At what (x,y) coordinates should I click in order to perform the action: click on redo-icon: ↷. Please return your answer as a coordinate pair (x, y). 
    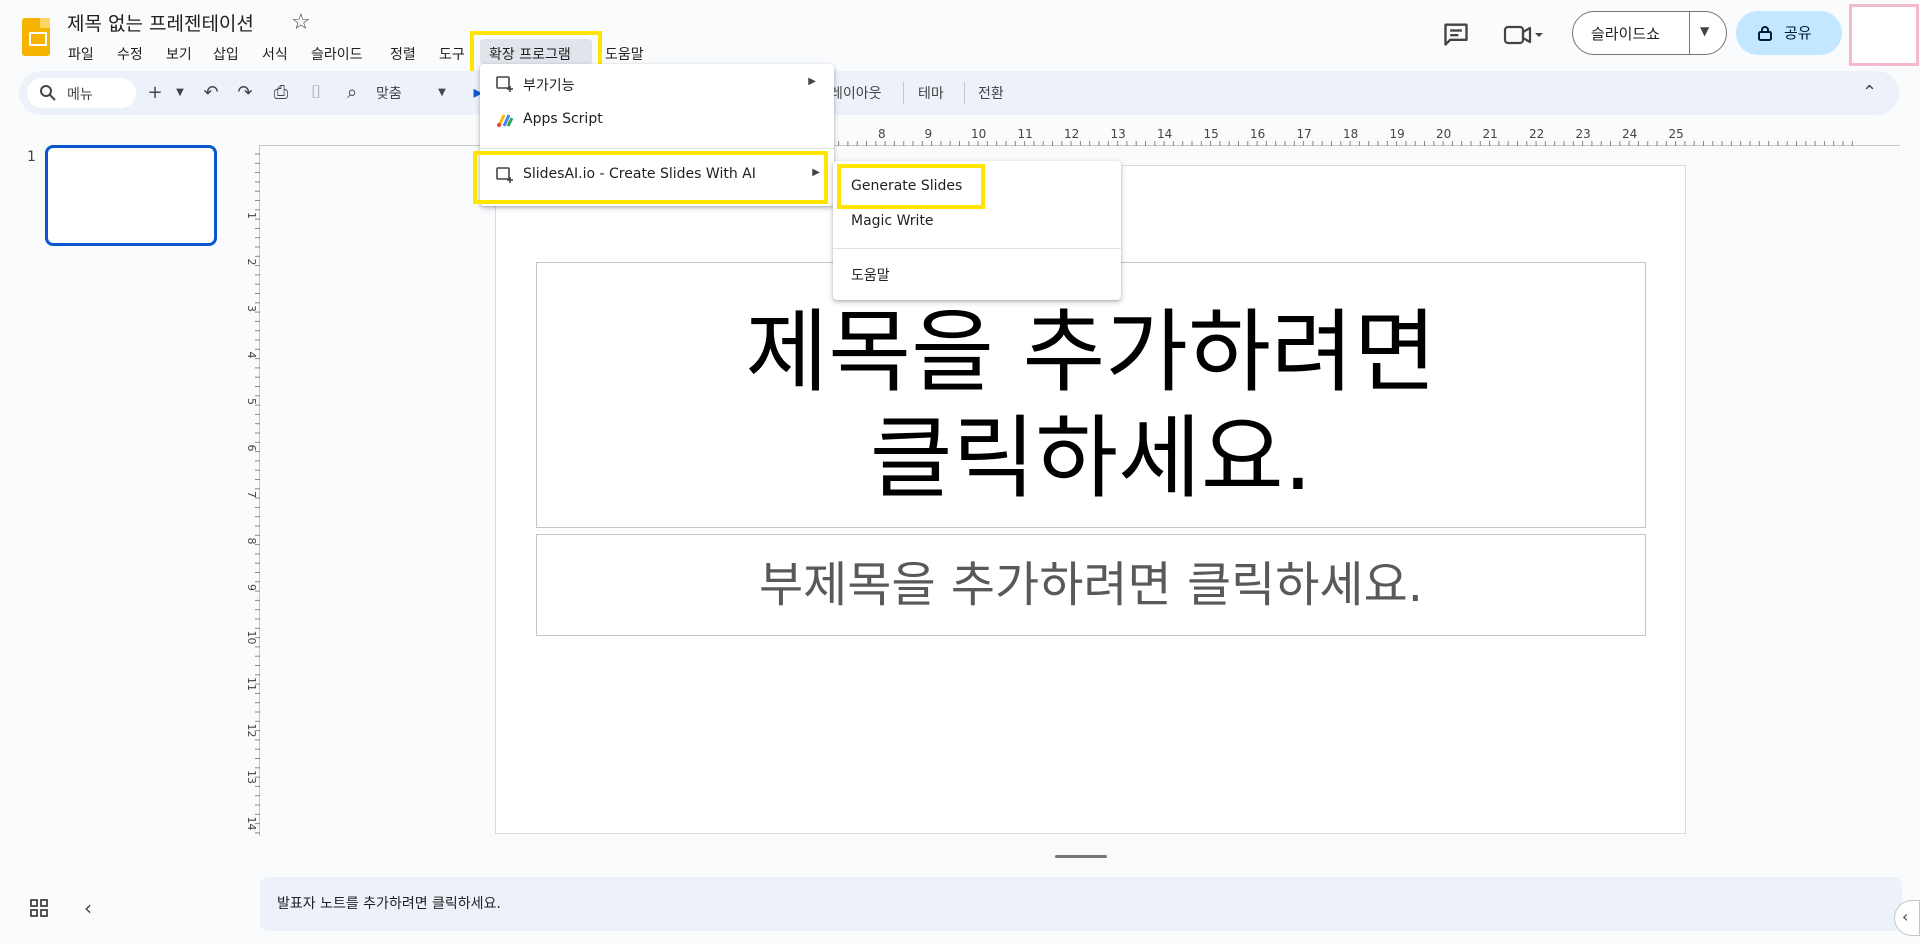
    Looking at the image, I should click on (245, 93).